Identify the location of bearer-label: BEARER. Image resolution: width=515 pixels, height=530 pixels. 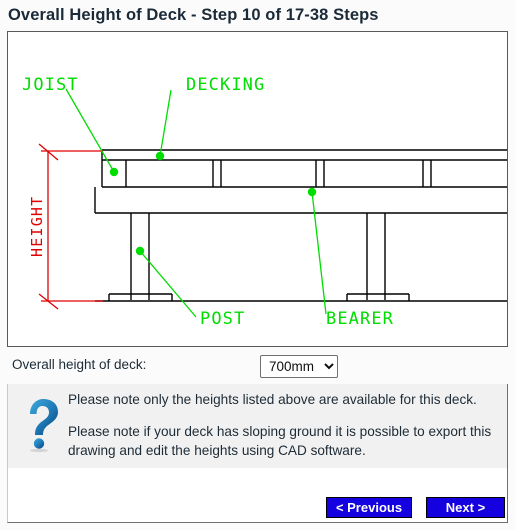
(360, 319).